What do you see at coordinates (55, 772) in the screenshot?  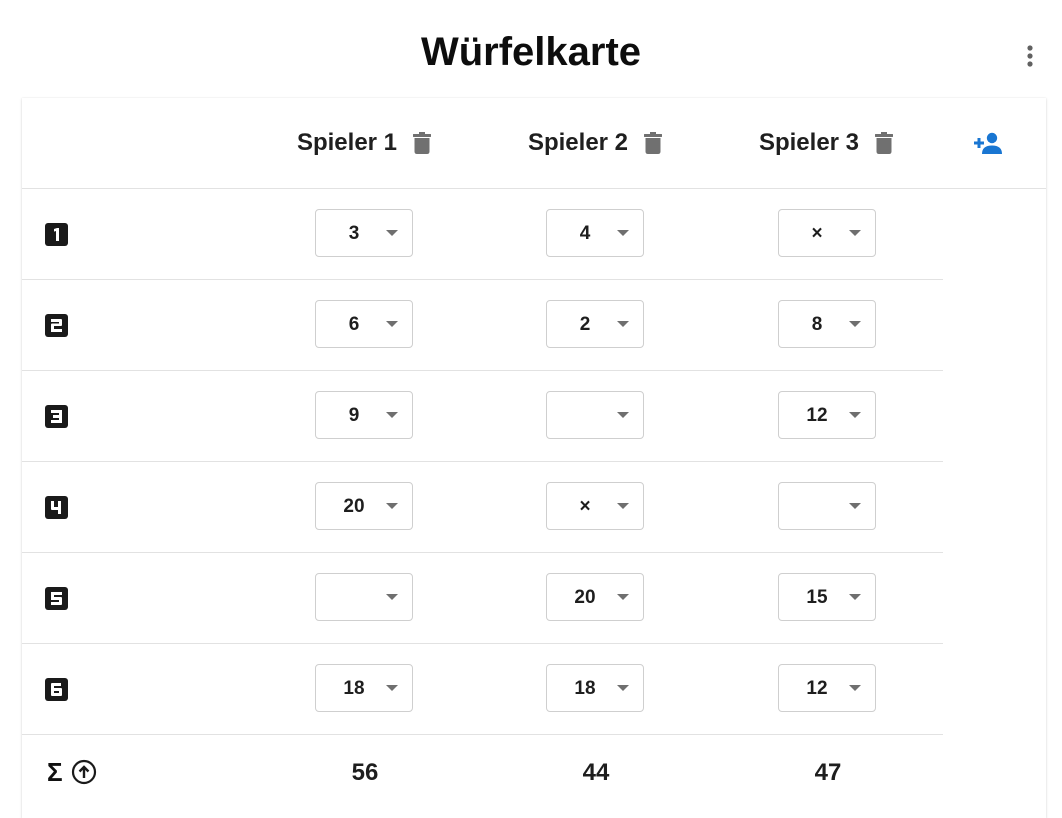 I see `sigma-symbol: Σ` at bounding box center [55, 772].